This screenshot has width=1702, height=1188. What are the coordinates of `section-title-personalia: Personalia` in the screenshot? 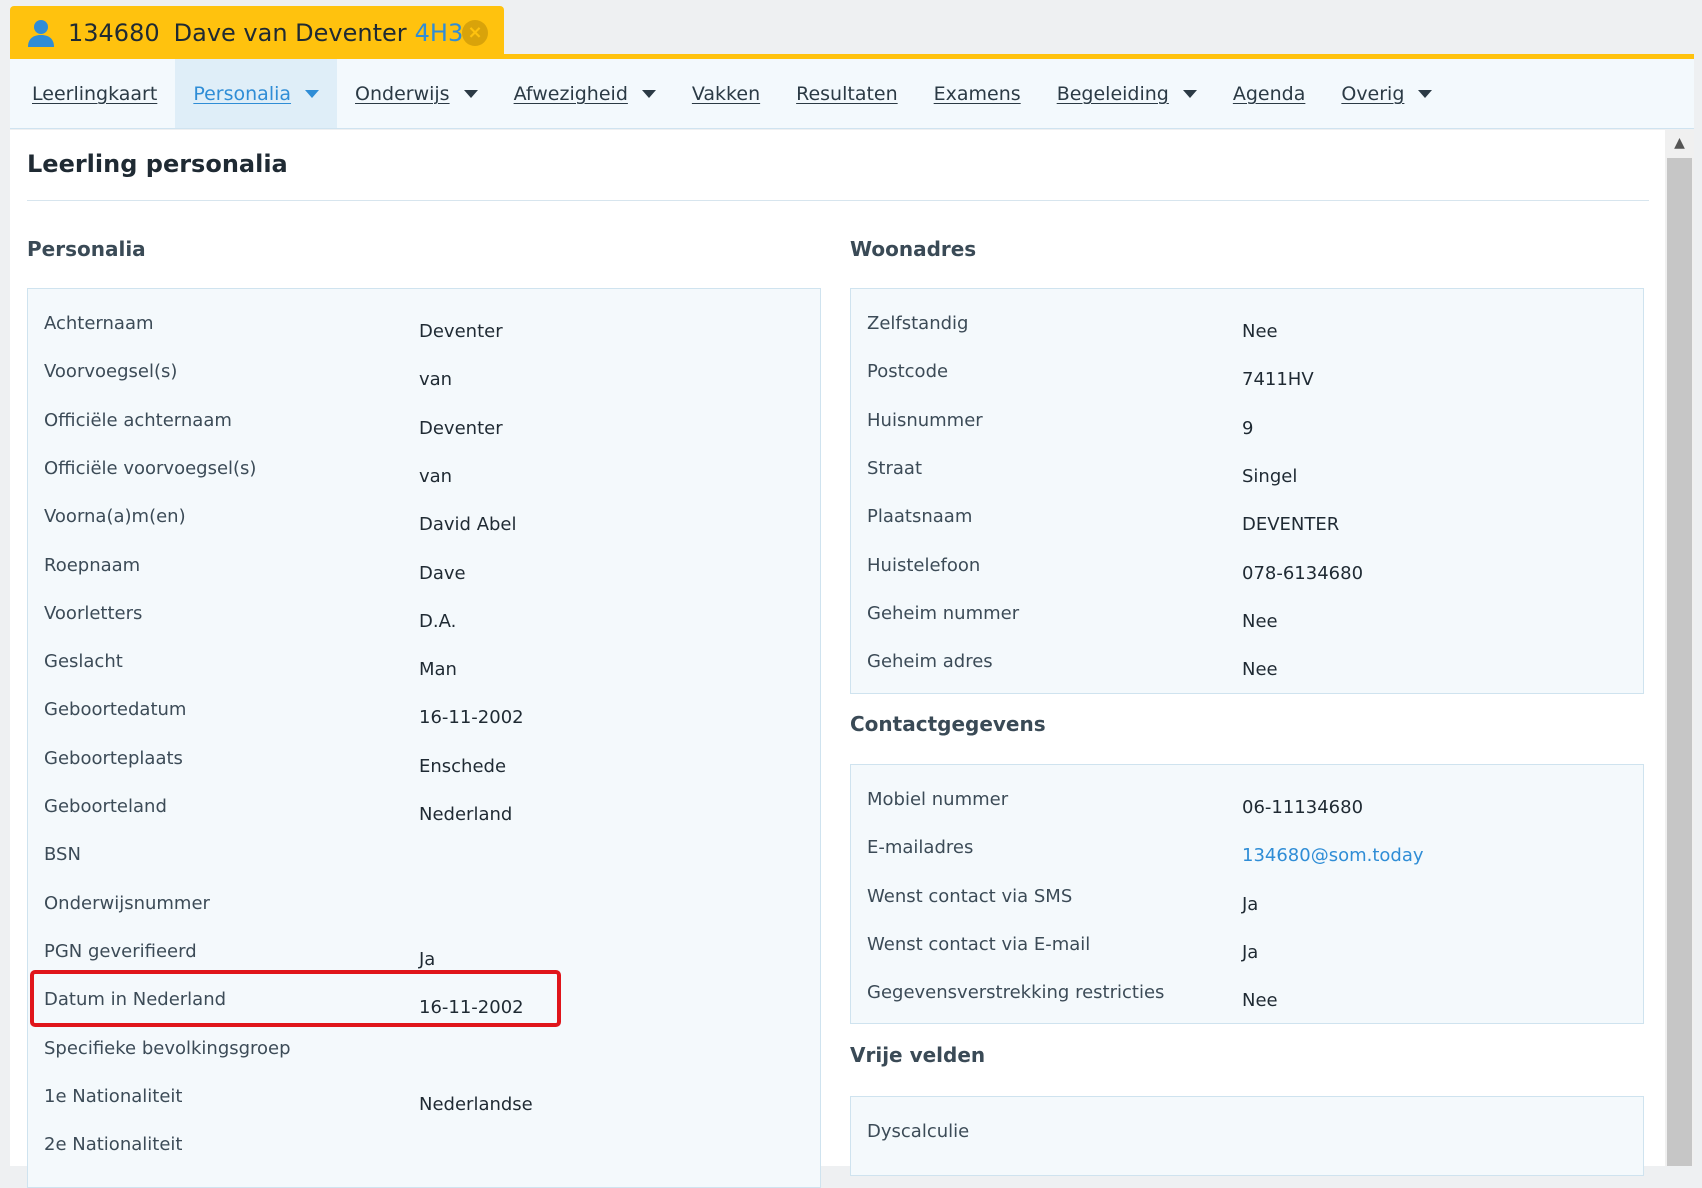 It's located at (86, 249).